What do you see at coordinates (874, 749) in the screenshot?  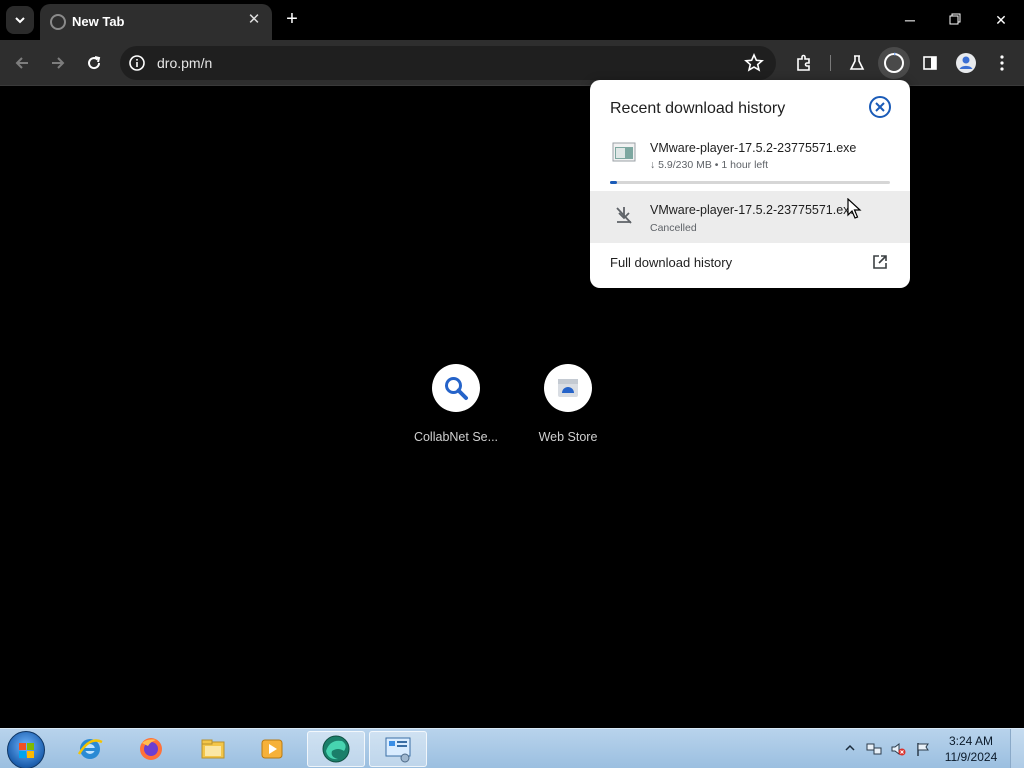 I see `network-icon` at bounding box center [874, 749].